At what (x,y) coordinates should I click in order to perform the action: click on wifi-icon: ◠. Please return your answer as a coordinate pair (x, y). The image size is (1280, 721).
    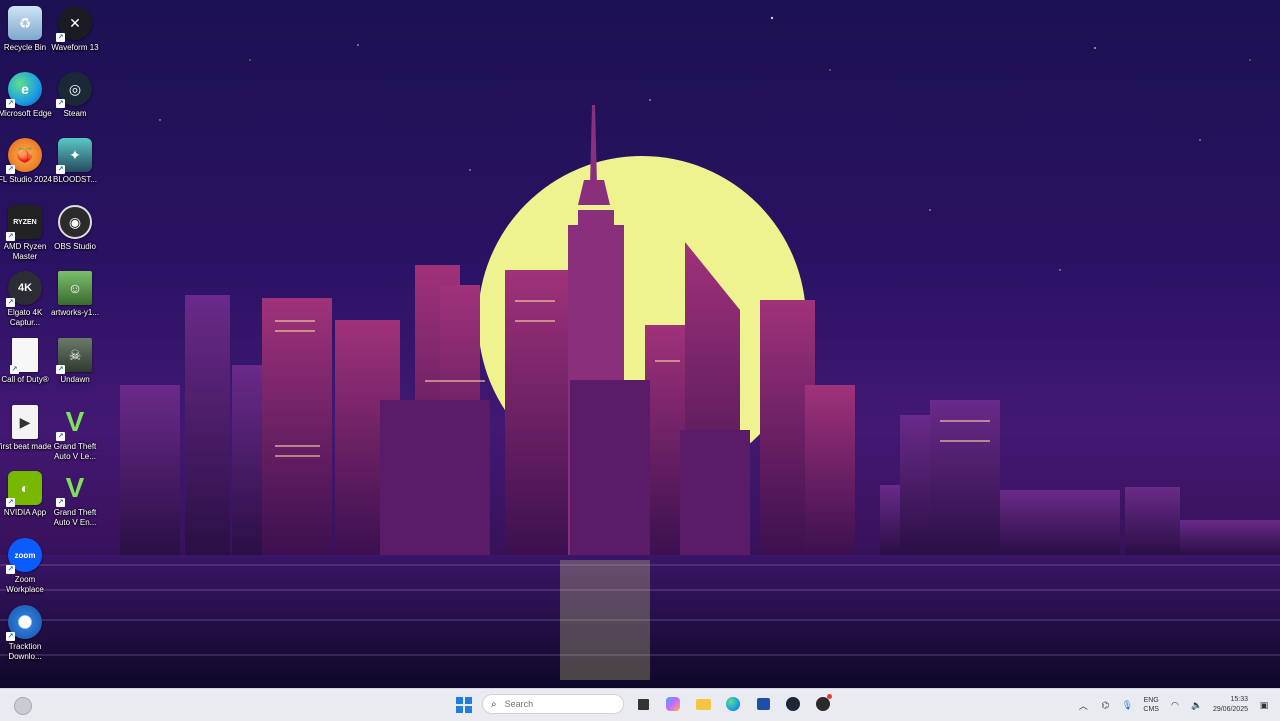
    Looking at the image, I should click on (1175, 705).